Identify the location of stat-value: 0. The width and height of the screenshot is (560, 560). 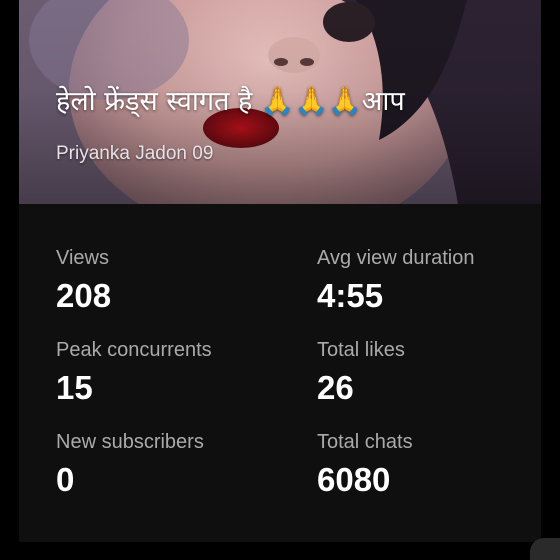
(65, 479).